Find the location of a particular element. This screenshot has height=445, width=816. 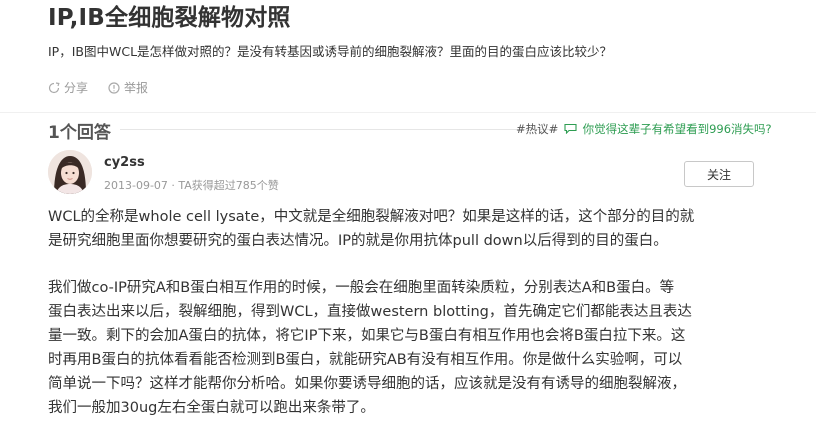

section-divider is located at coordinates (408, 112).